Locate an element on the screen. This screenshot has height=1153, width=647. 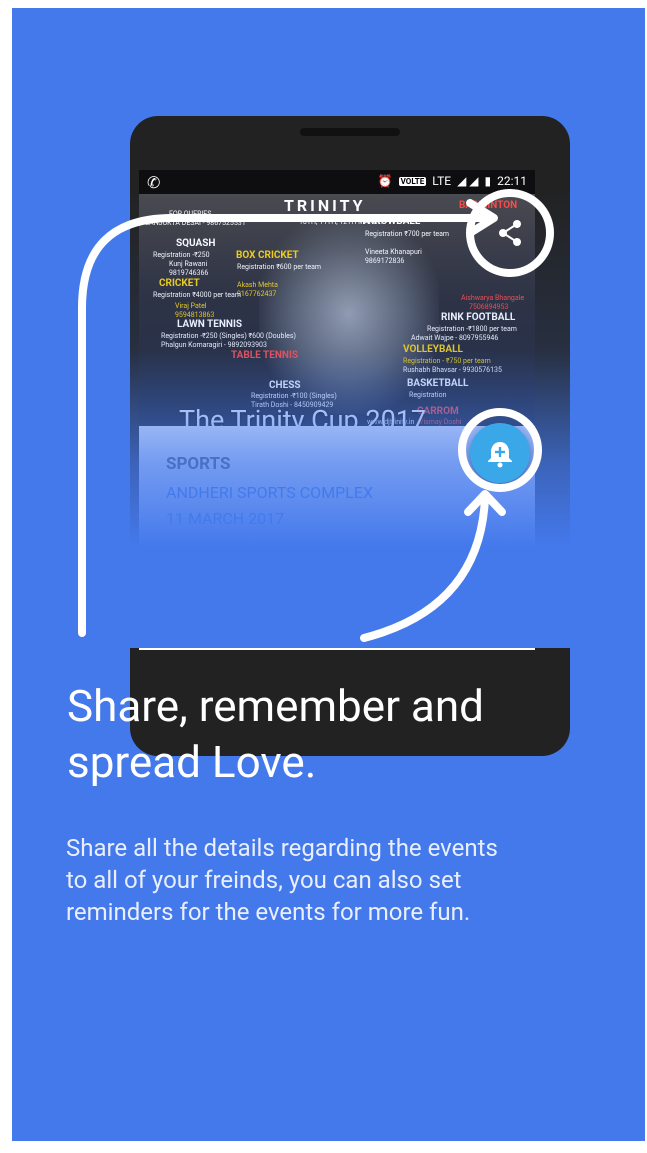
description-line: reminders for the events for more fun. is located at coordinates (268, 912).